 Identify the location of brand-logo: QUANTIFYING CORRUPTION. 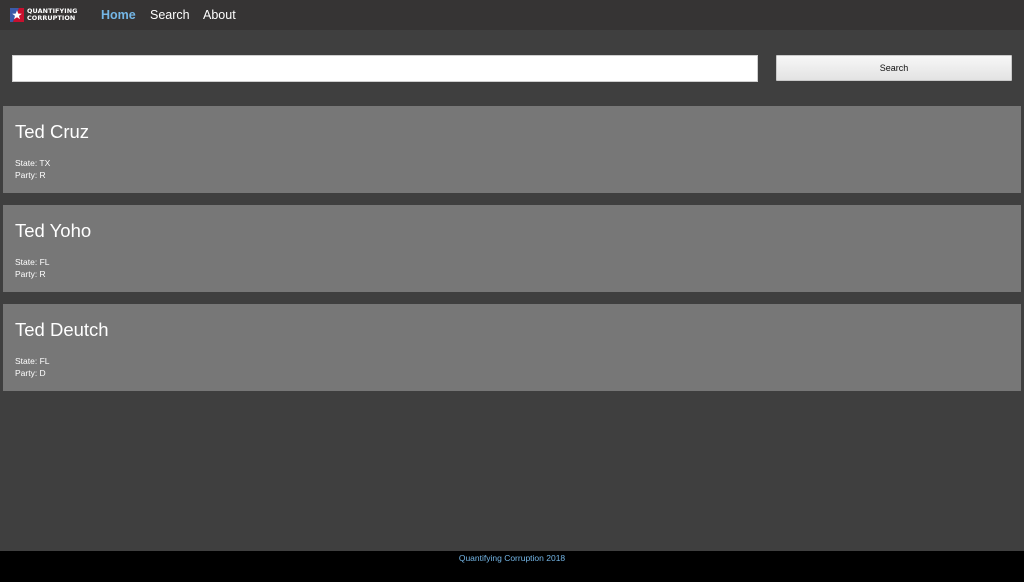
(48, 15).